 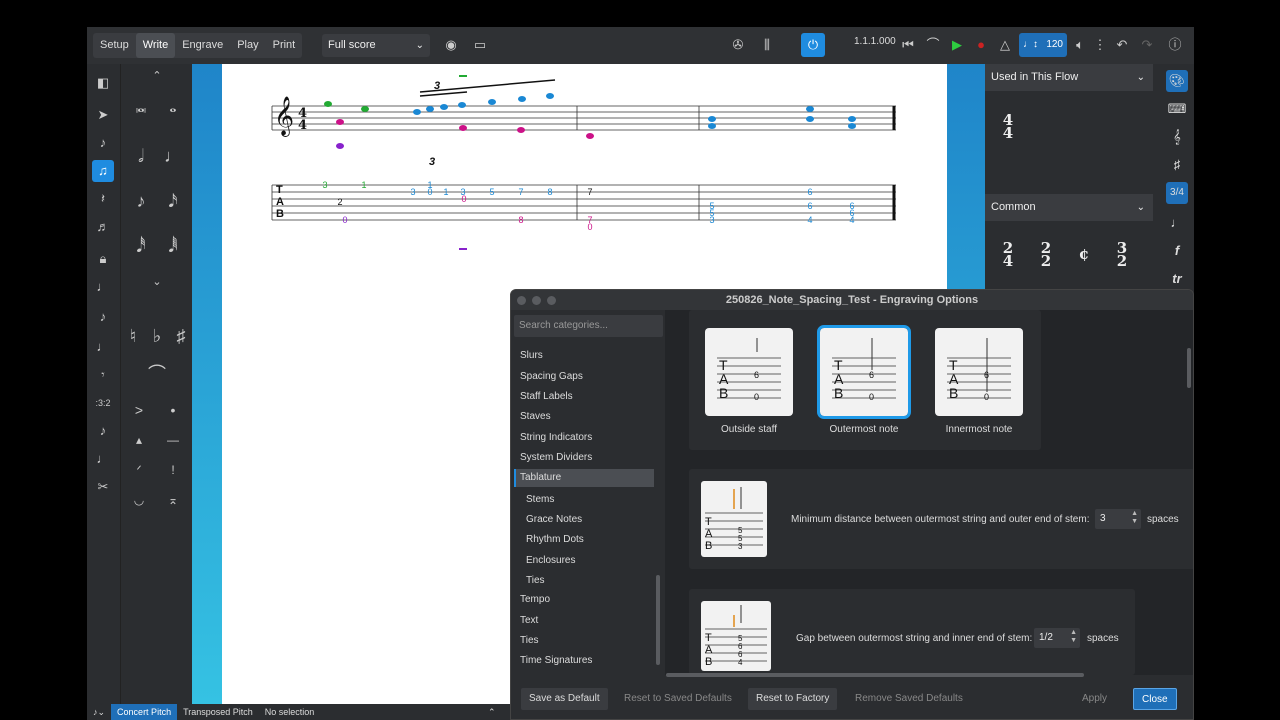 I want to click on chord-icon: ♬, so click(x=103, y=227).